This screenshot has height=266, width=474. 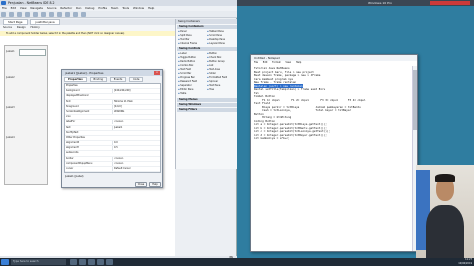 What do you see at coordinates (415, 100) in the screenshot?
I see `scrollbar-thumb` at bounding box center [415, 100].